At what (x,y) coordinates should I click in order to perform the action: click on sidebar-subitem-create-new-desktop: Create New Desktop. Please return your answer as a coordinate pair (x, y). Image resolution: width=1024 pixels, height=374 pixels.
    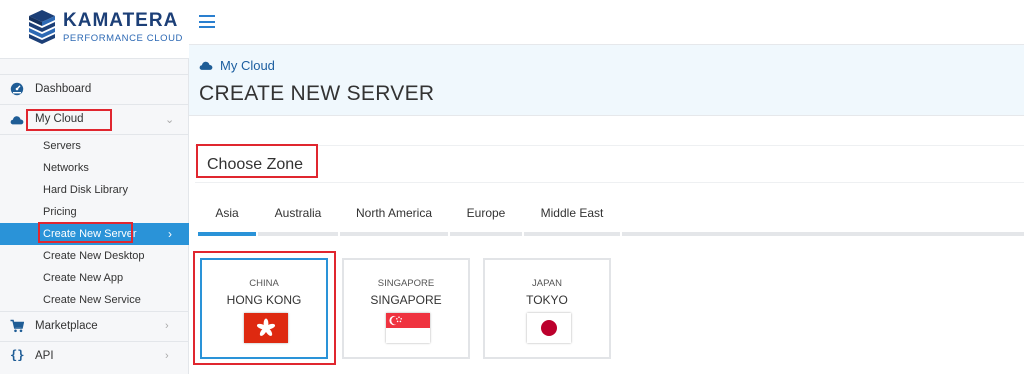
    Looking at the image, I should click on (94, 256).